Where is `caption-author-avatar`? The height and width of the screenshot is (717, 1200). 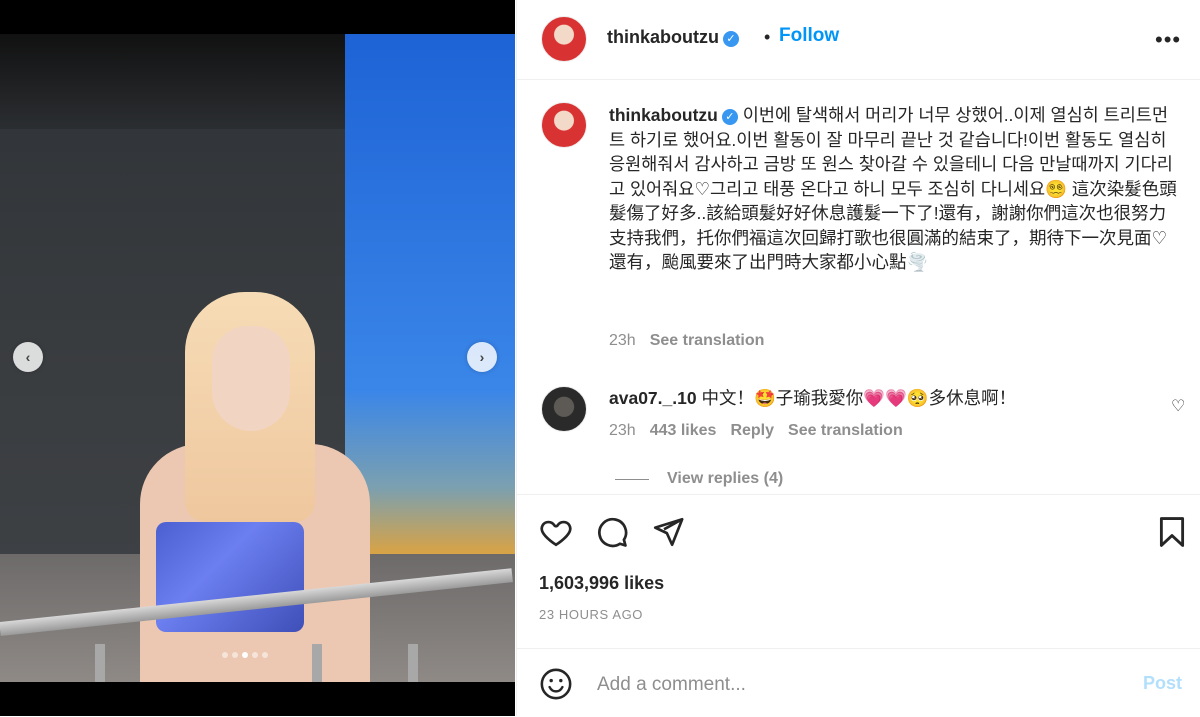 caption-author-avatar is located at coordinates (564, 125).